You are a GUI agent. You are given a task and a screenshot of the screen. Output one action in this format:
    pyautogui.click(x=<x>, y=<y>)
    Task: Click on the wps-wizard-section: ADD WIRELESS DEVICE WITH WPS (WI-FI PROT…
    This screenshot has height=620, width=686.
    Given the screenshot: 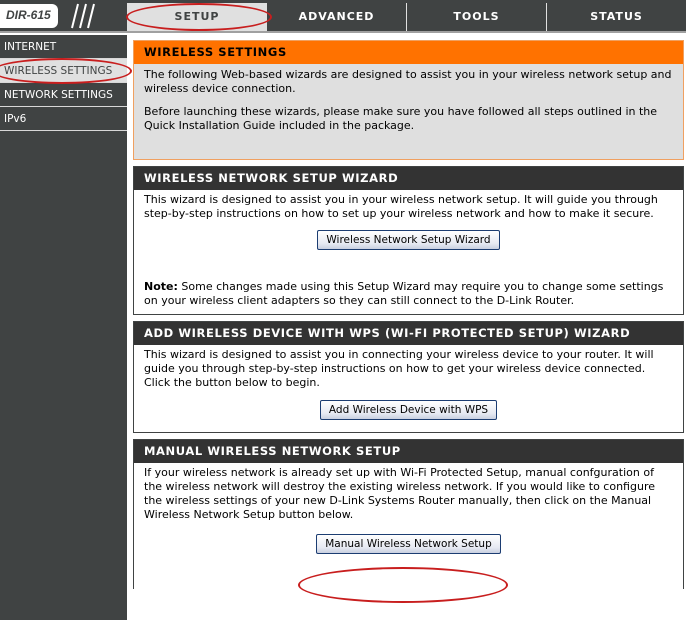 What is the action you would take?
    pyautogui.click(x=408, y=377)
    